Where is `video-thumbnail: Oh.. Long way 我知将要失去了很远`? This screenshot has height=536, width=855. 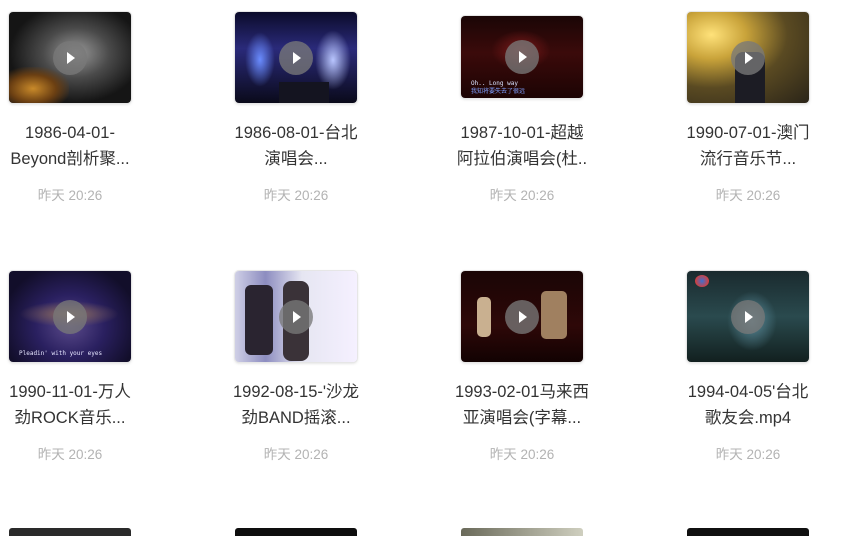 video-thumbnail: Oh.. Long way 我知将要失去了很远 is located at coordinates (522, 57).